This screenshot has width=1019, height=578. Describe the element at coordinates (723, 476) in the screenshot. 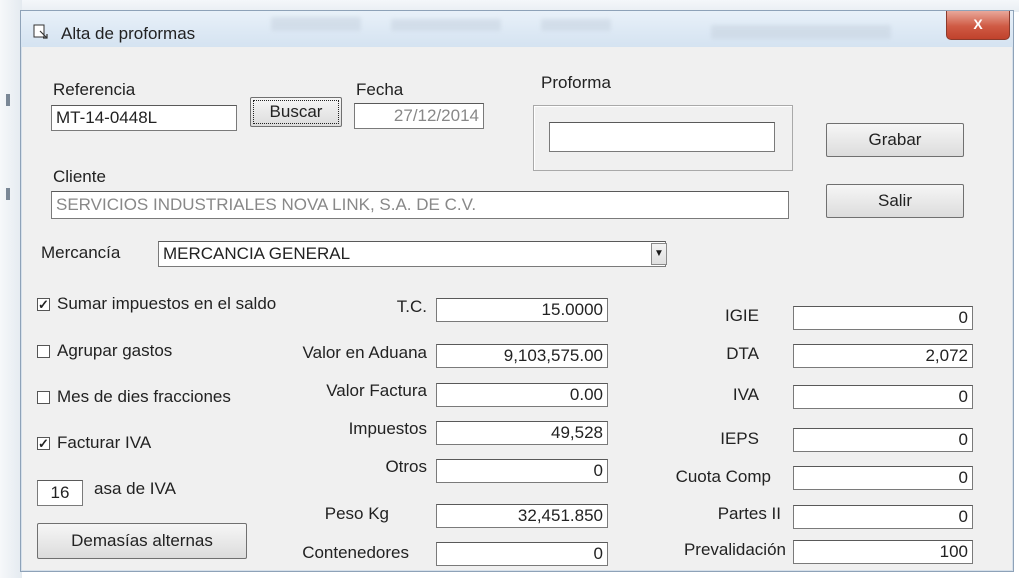

I see `cuota-comp-label: Cuota Comp` at that location.